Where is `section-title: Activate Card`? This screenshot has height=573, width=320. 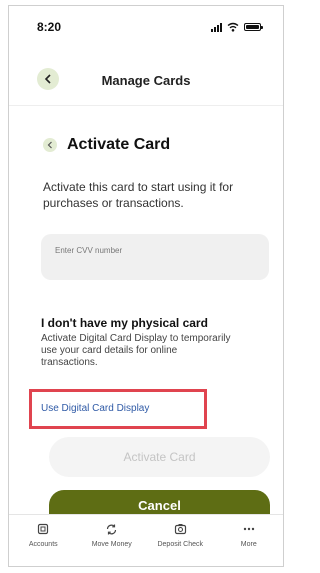
section-title: Activate Card is located at coordinates (119, 144).